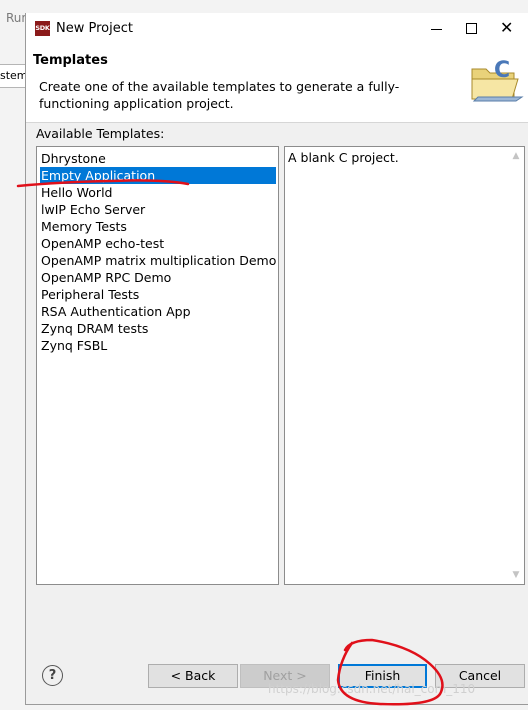 This screenshot has height=710, width=528. Describe the element at coordinates (158, 175) in the screenshot. I see `list-item-selected: Empty Application` at that location.